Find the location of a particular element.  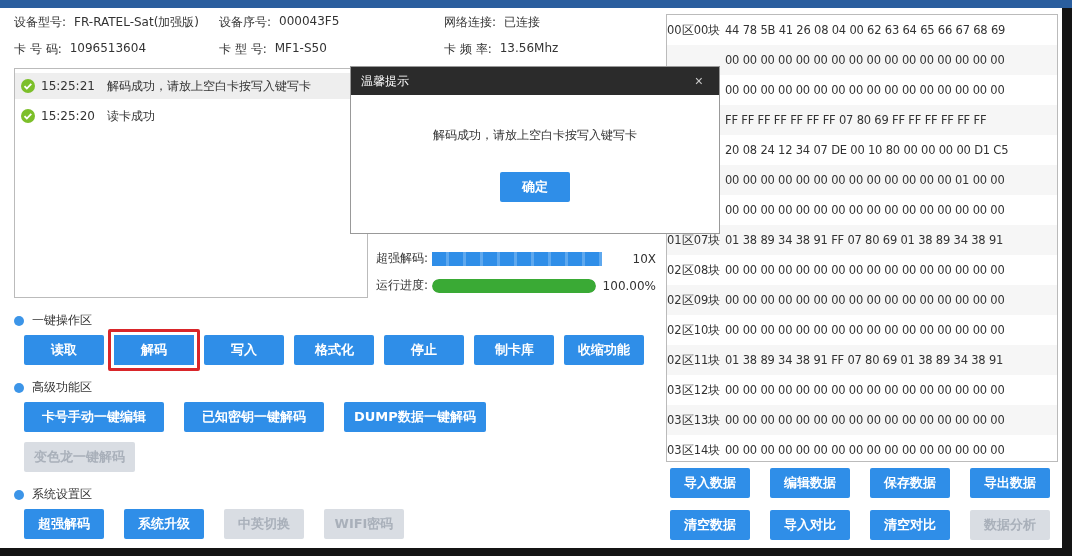

info-label: 卡 型 号: is located at coordinates (243, 49).